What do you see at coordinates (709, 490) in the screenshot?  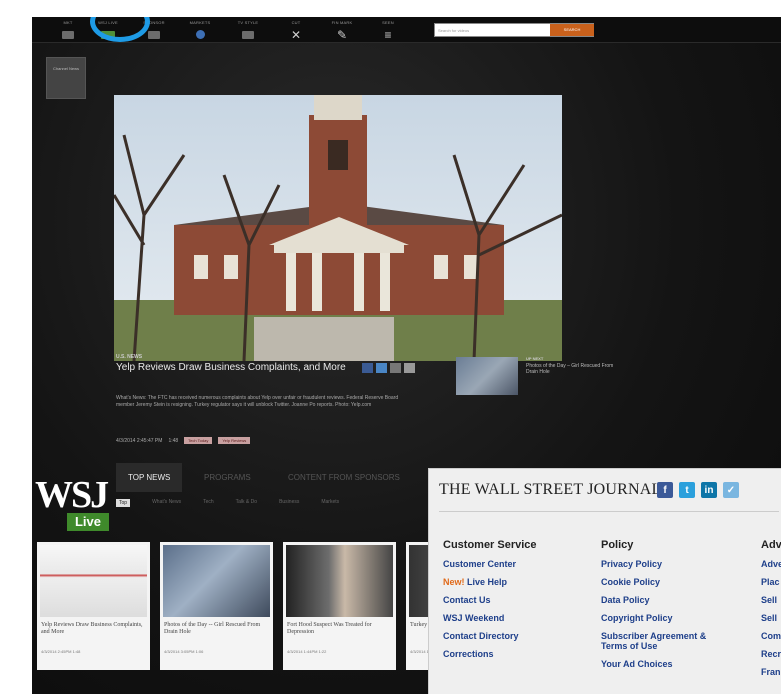 I see `linkedin-icon: in` at bounding box center [709, 490].